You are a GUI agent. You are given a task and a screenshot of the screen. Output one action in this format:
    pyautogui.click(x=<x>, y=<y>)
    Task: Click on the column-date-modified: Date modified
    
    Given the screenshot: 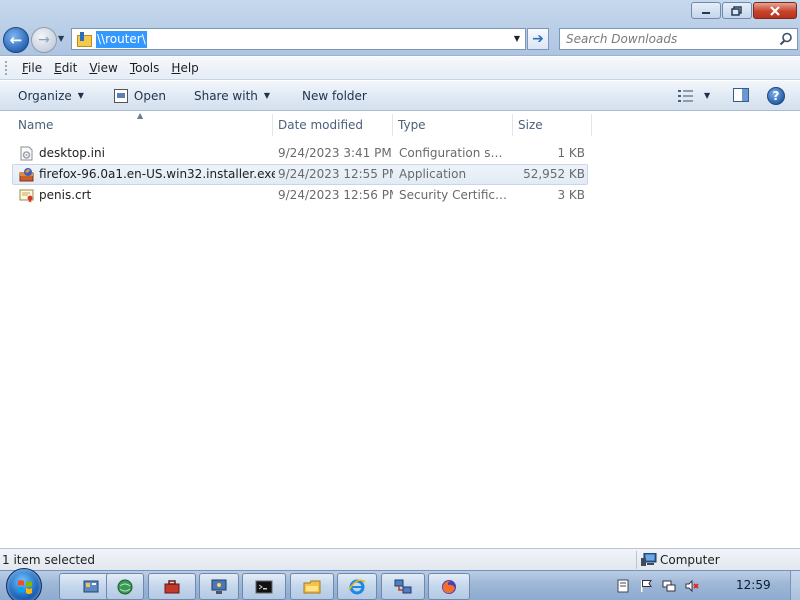 What is the action you would take?
    pyautogui.click(x=331, y=125)
    